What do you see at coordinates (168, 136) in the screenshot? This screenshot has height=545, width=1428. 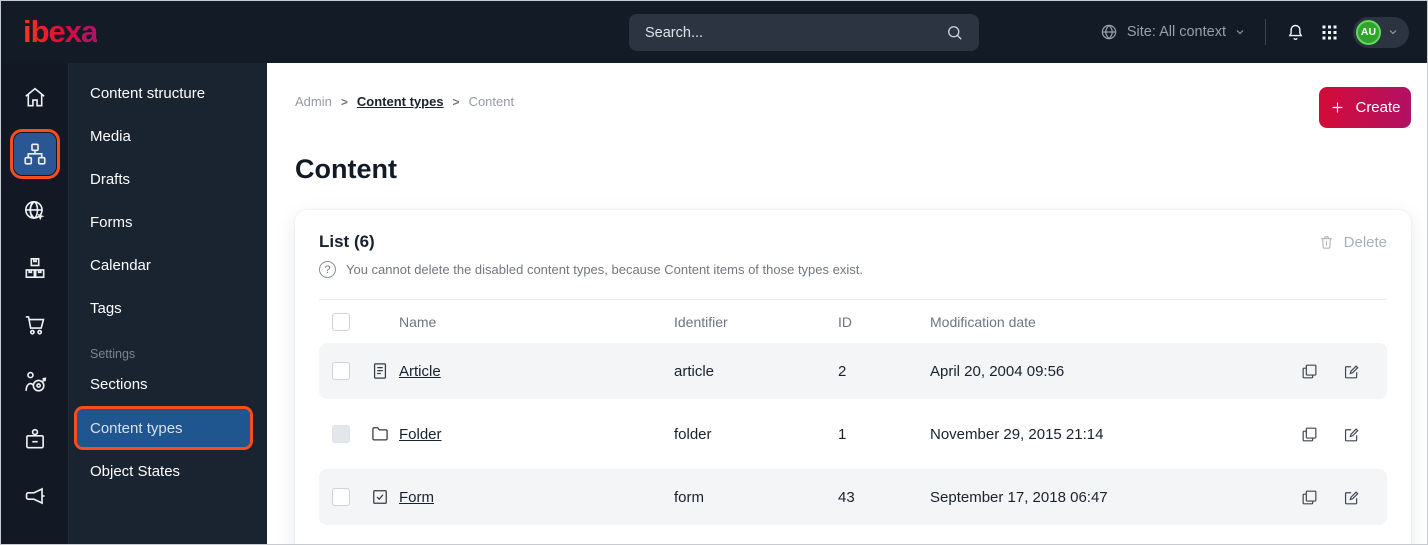 I see `sidebar-item-media: Media` at bounding box center [168, 136].